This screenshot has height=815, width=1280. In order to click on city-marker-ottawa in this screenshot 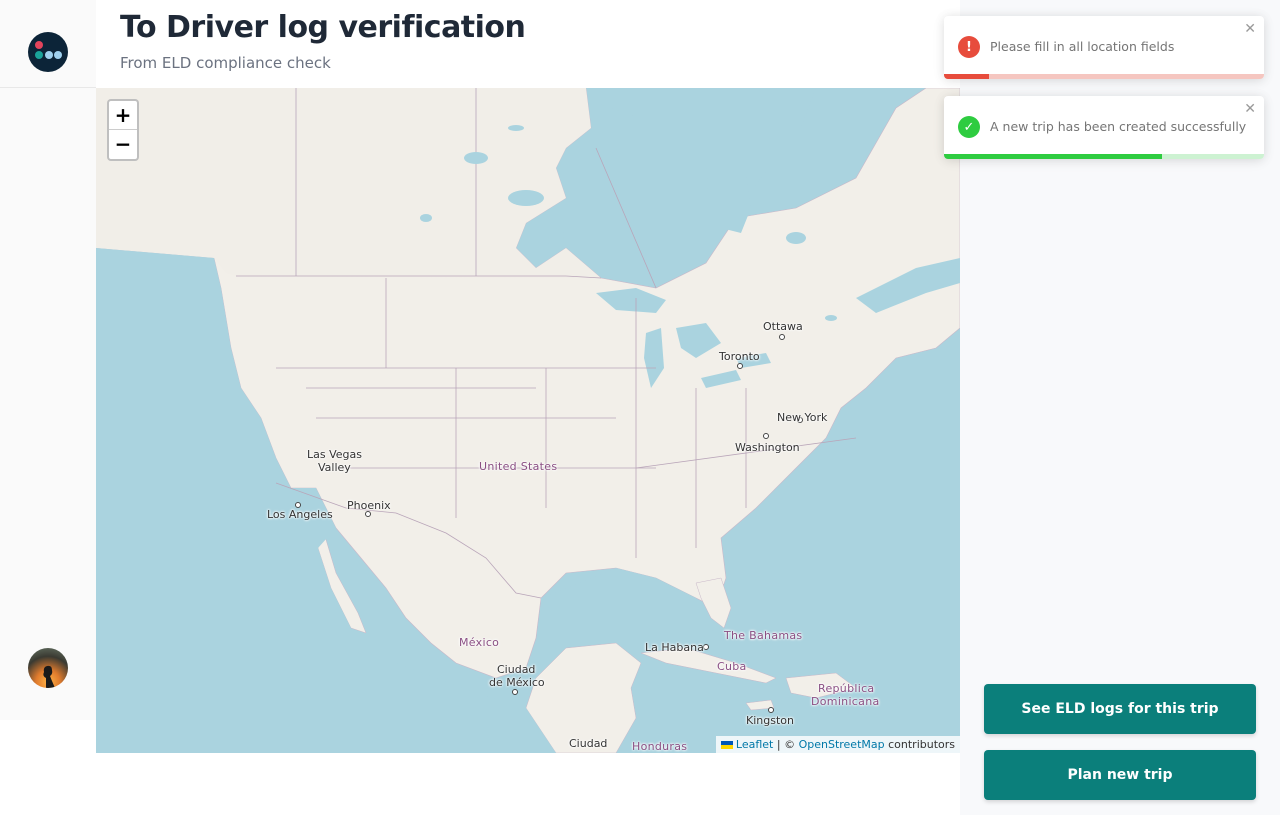, I will do `click(782, 337)`.